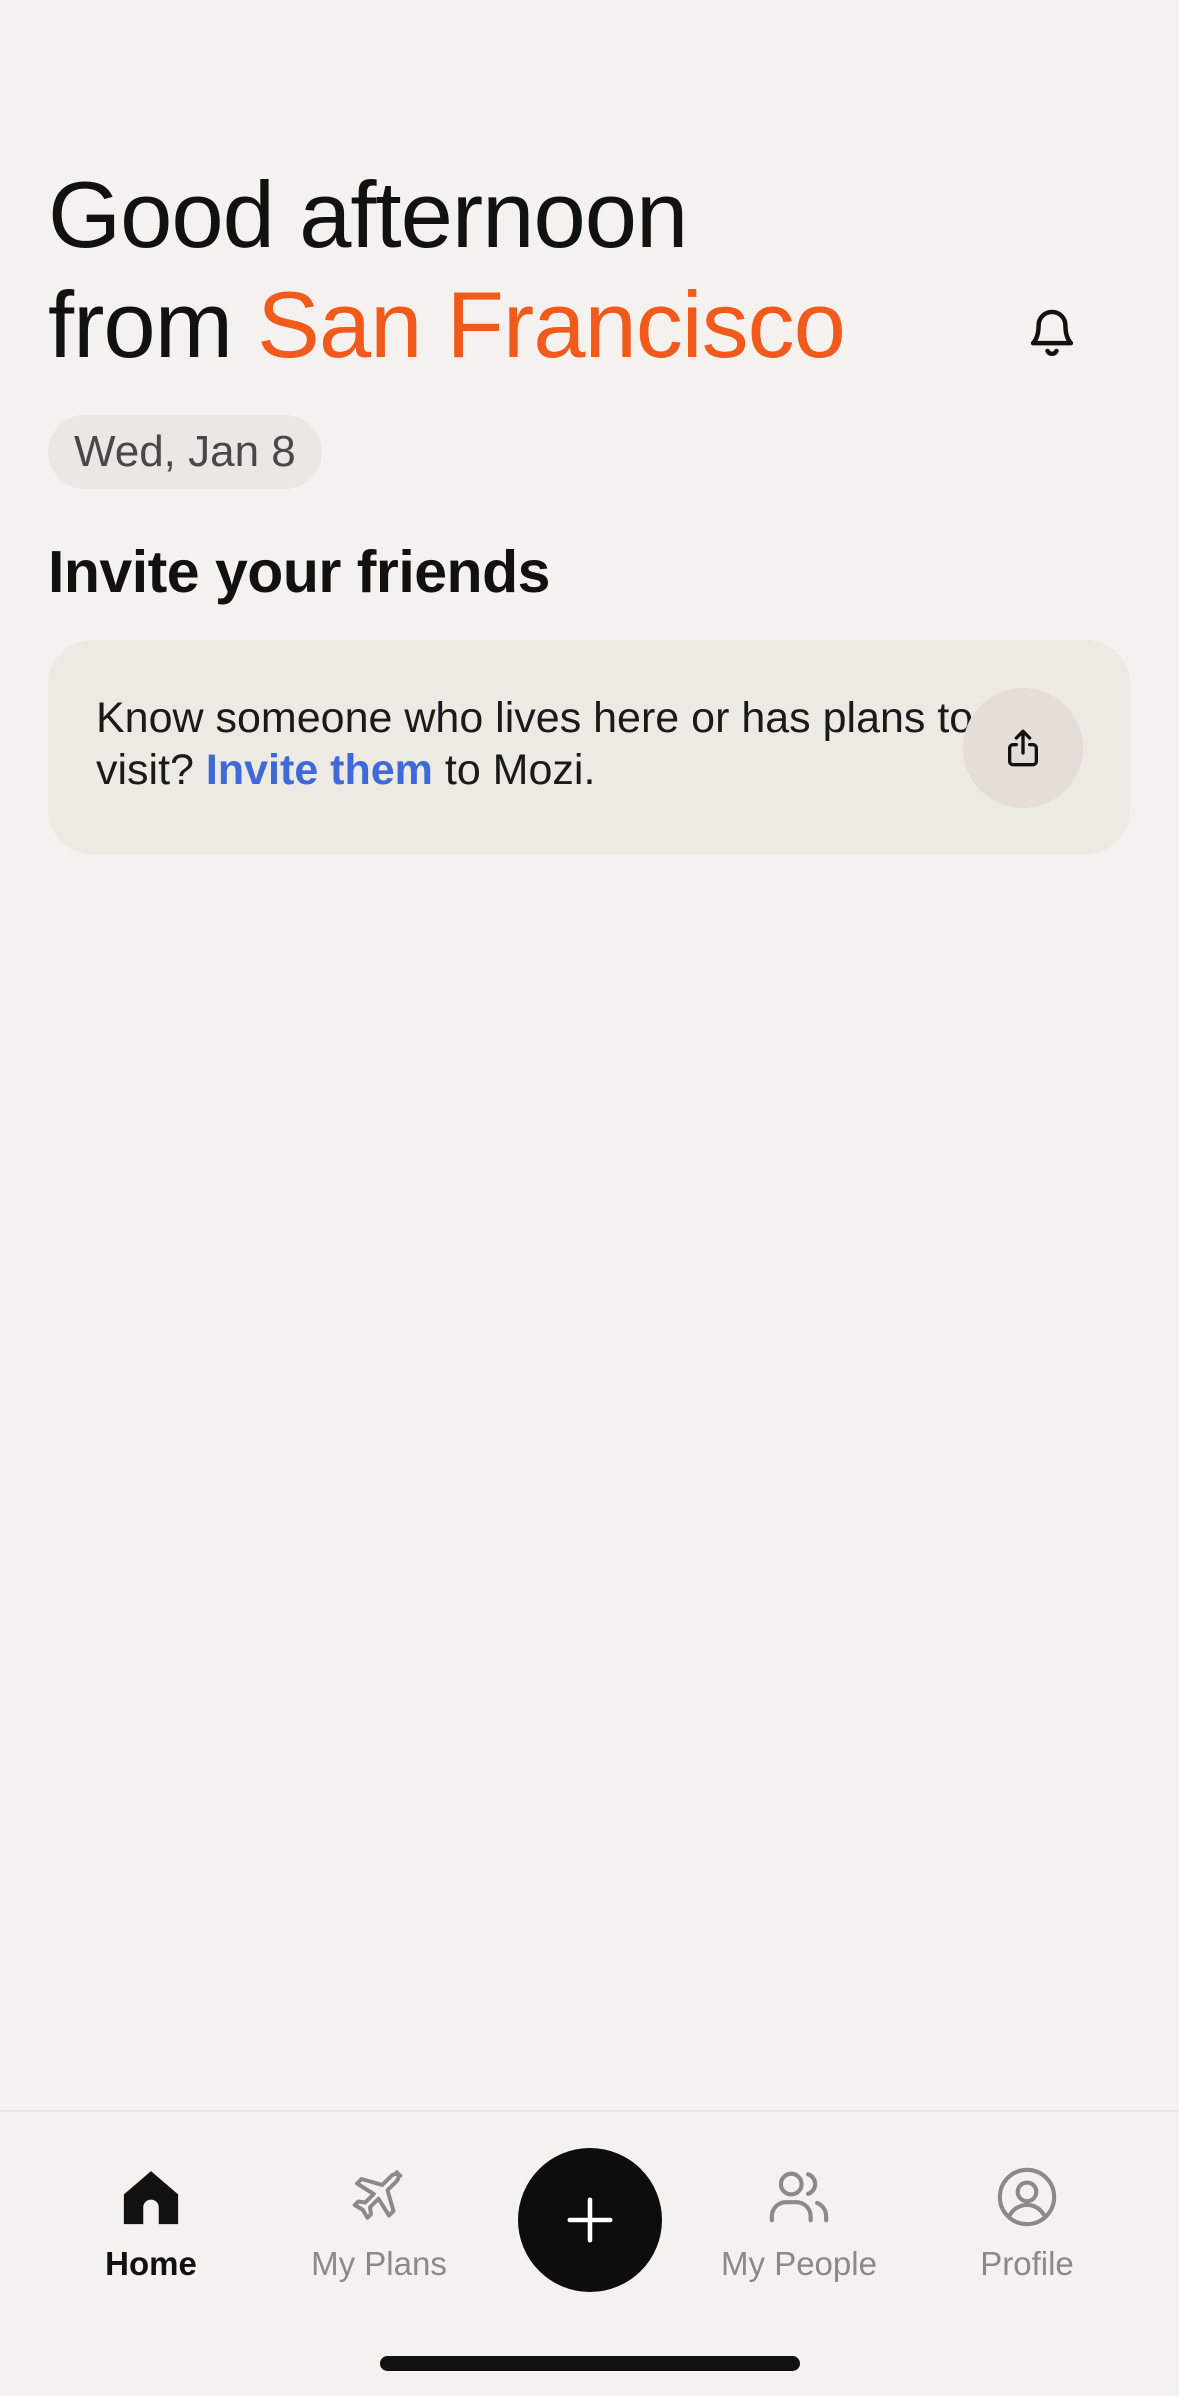 The width and height of the screenshot is (1179, 2396). What do you see at coordinates (151, 2197) in the screenshot?
I see `home-icon` at bounding box center [151, 2197].